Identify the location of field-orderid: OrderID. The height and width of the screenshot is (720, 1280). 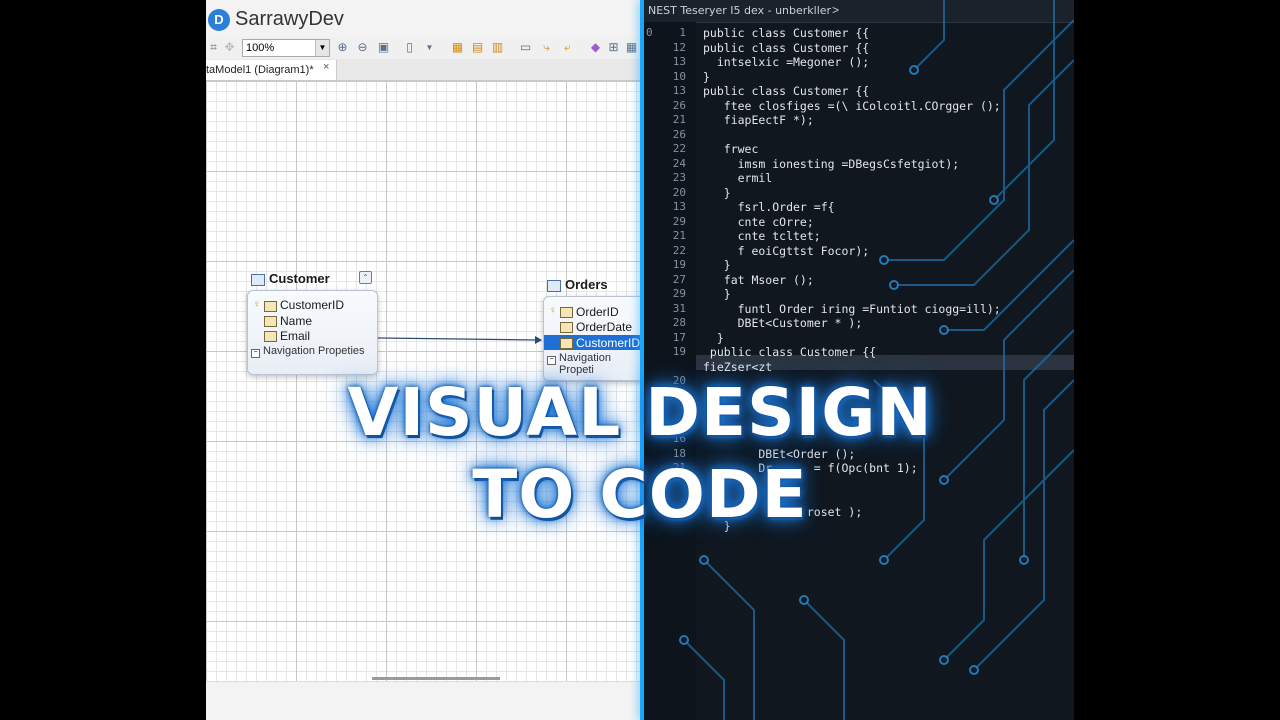
(597, 312).